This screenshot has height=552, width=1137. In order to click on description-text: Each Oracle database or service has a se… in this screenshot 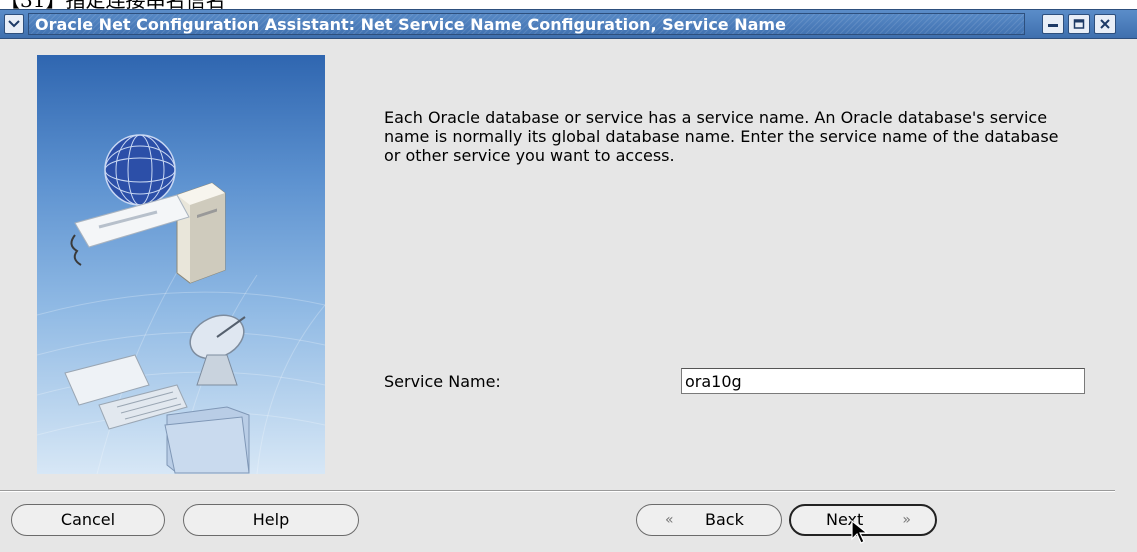, I will do `click(721, 136)`.